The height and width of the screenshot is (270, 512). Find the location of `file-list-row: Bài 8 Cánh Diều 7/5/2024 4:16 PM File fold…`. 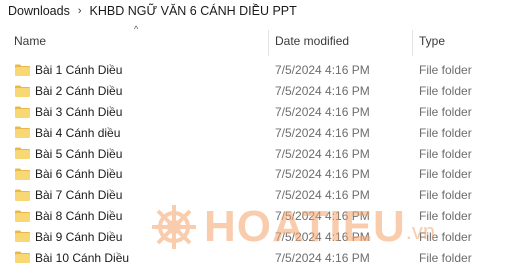

file-list-row: Bài 8 Cánh Diều 7/5/2024 4:16 PM File fold… is located at coordinates (256, 216).